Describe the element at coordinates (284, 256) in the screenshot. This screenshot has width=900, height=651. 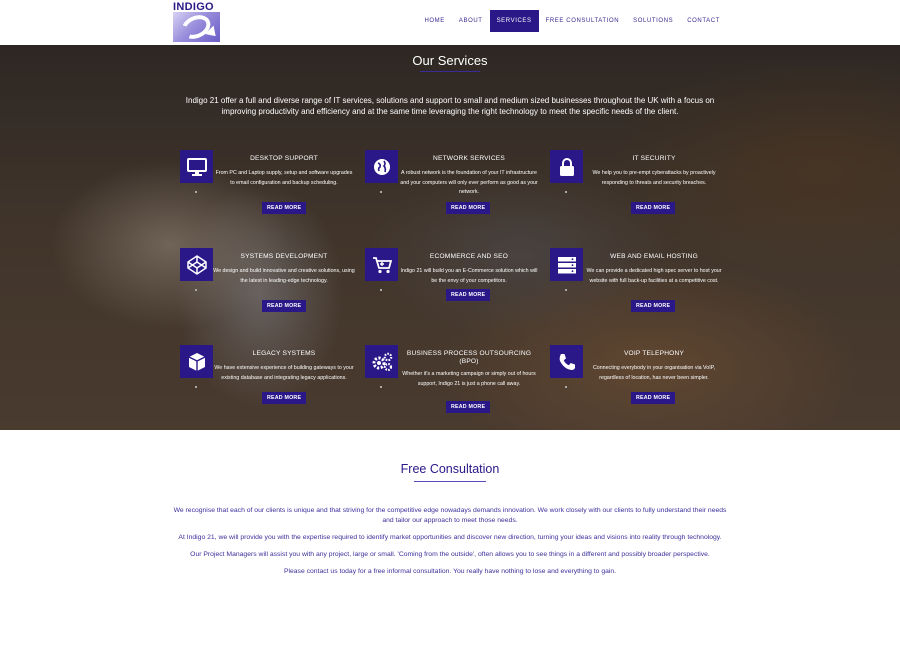
I see `service-title: SYSTEMS DEVELOPMENT` at that location.